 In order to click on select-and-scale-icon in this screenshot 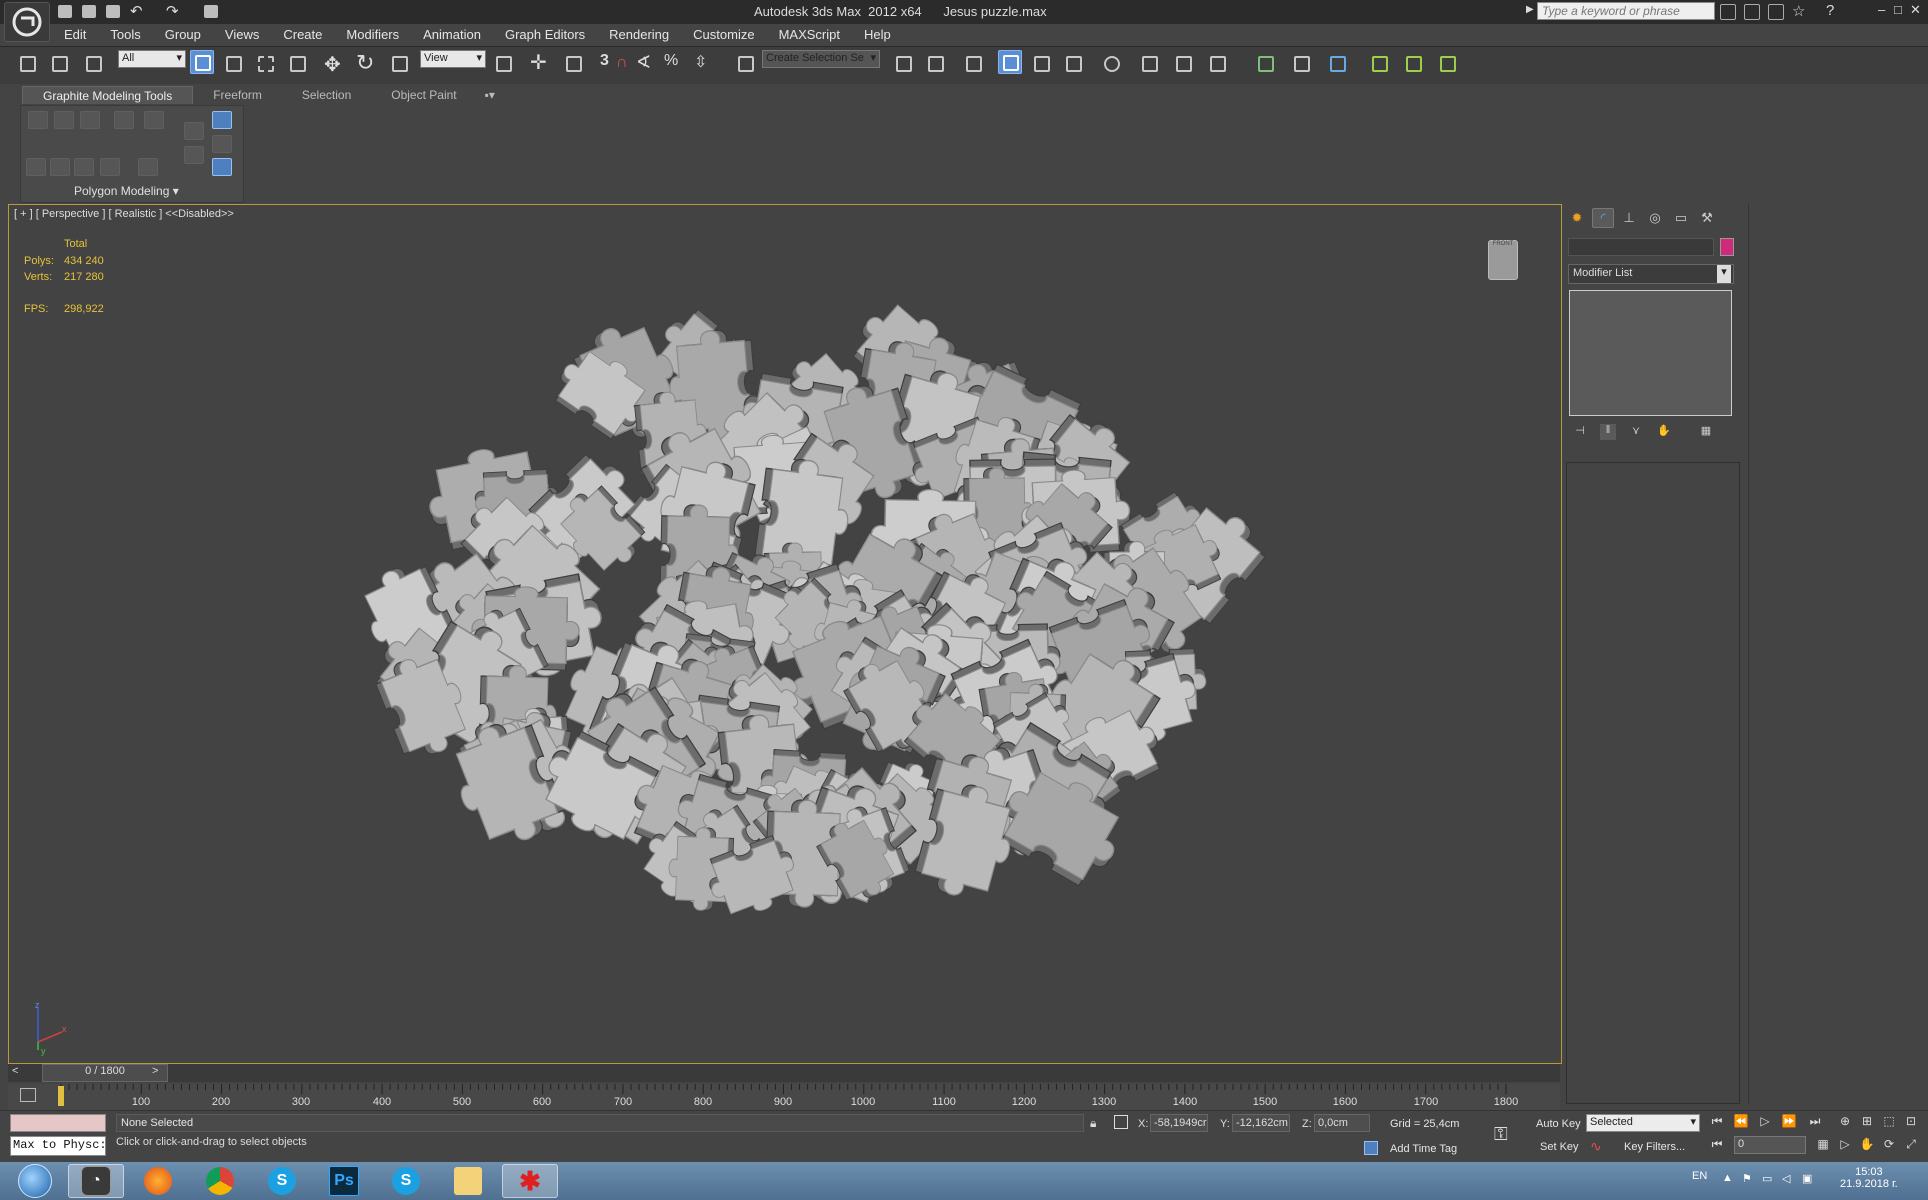, I will do `click(400, 64)`.